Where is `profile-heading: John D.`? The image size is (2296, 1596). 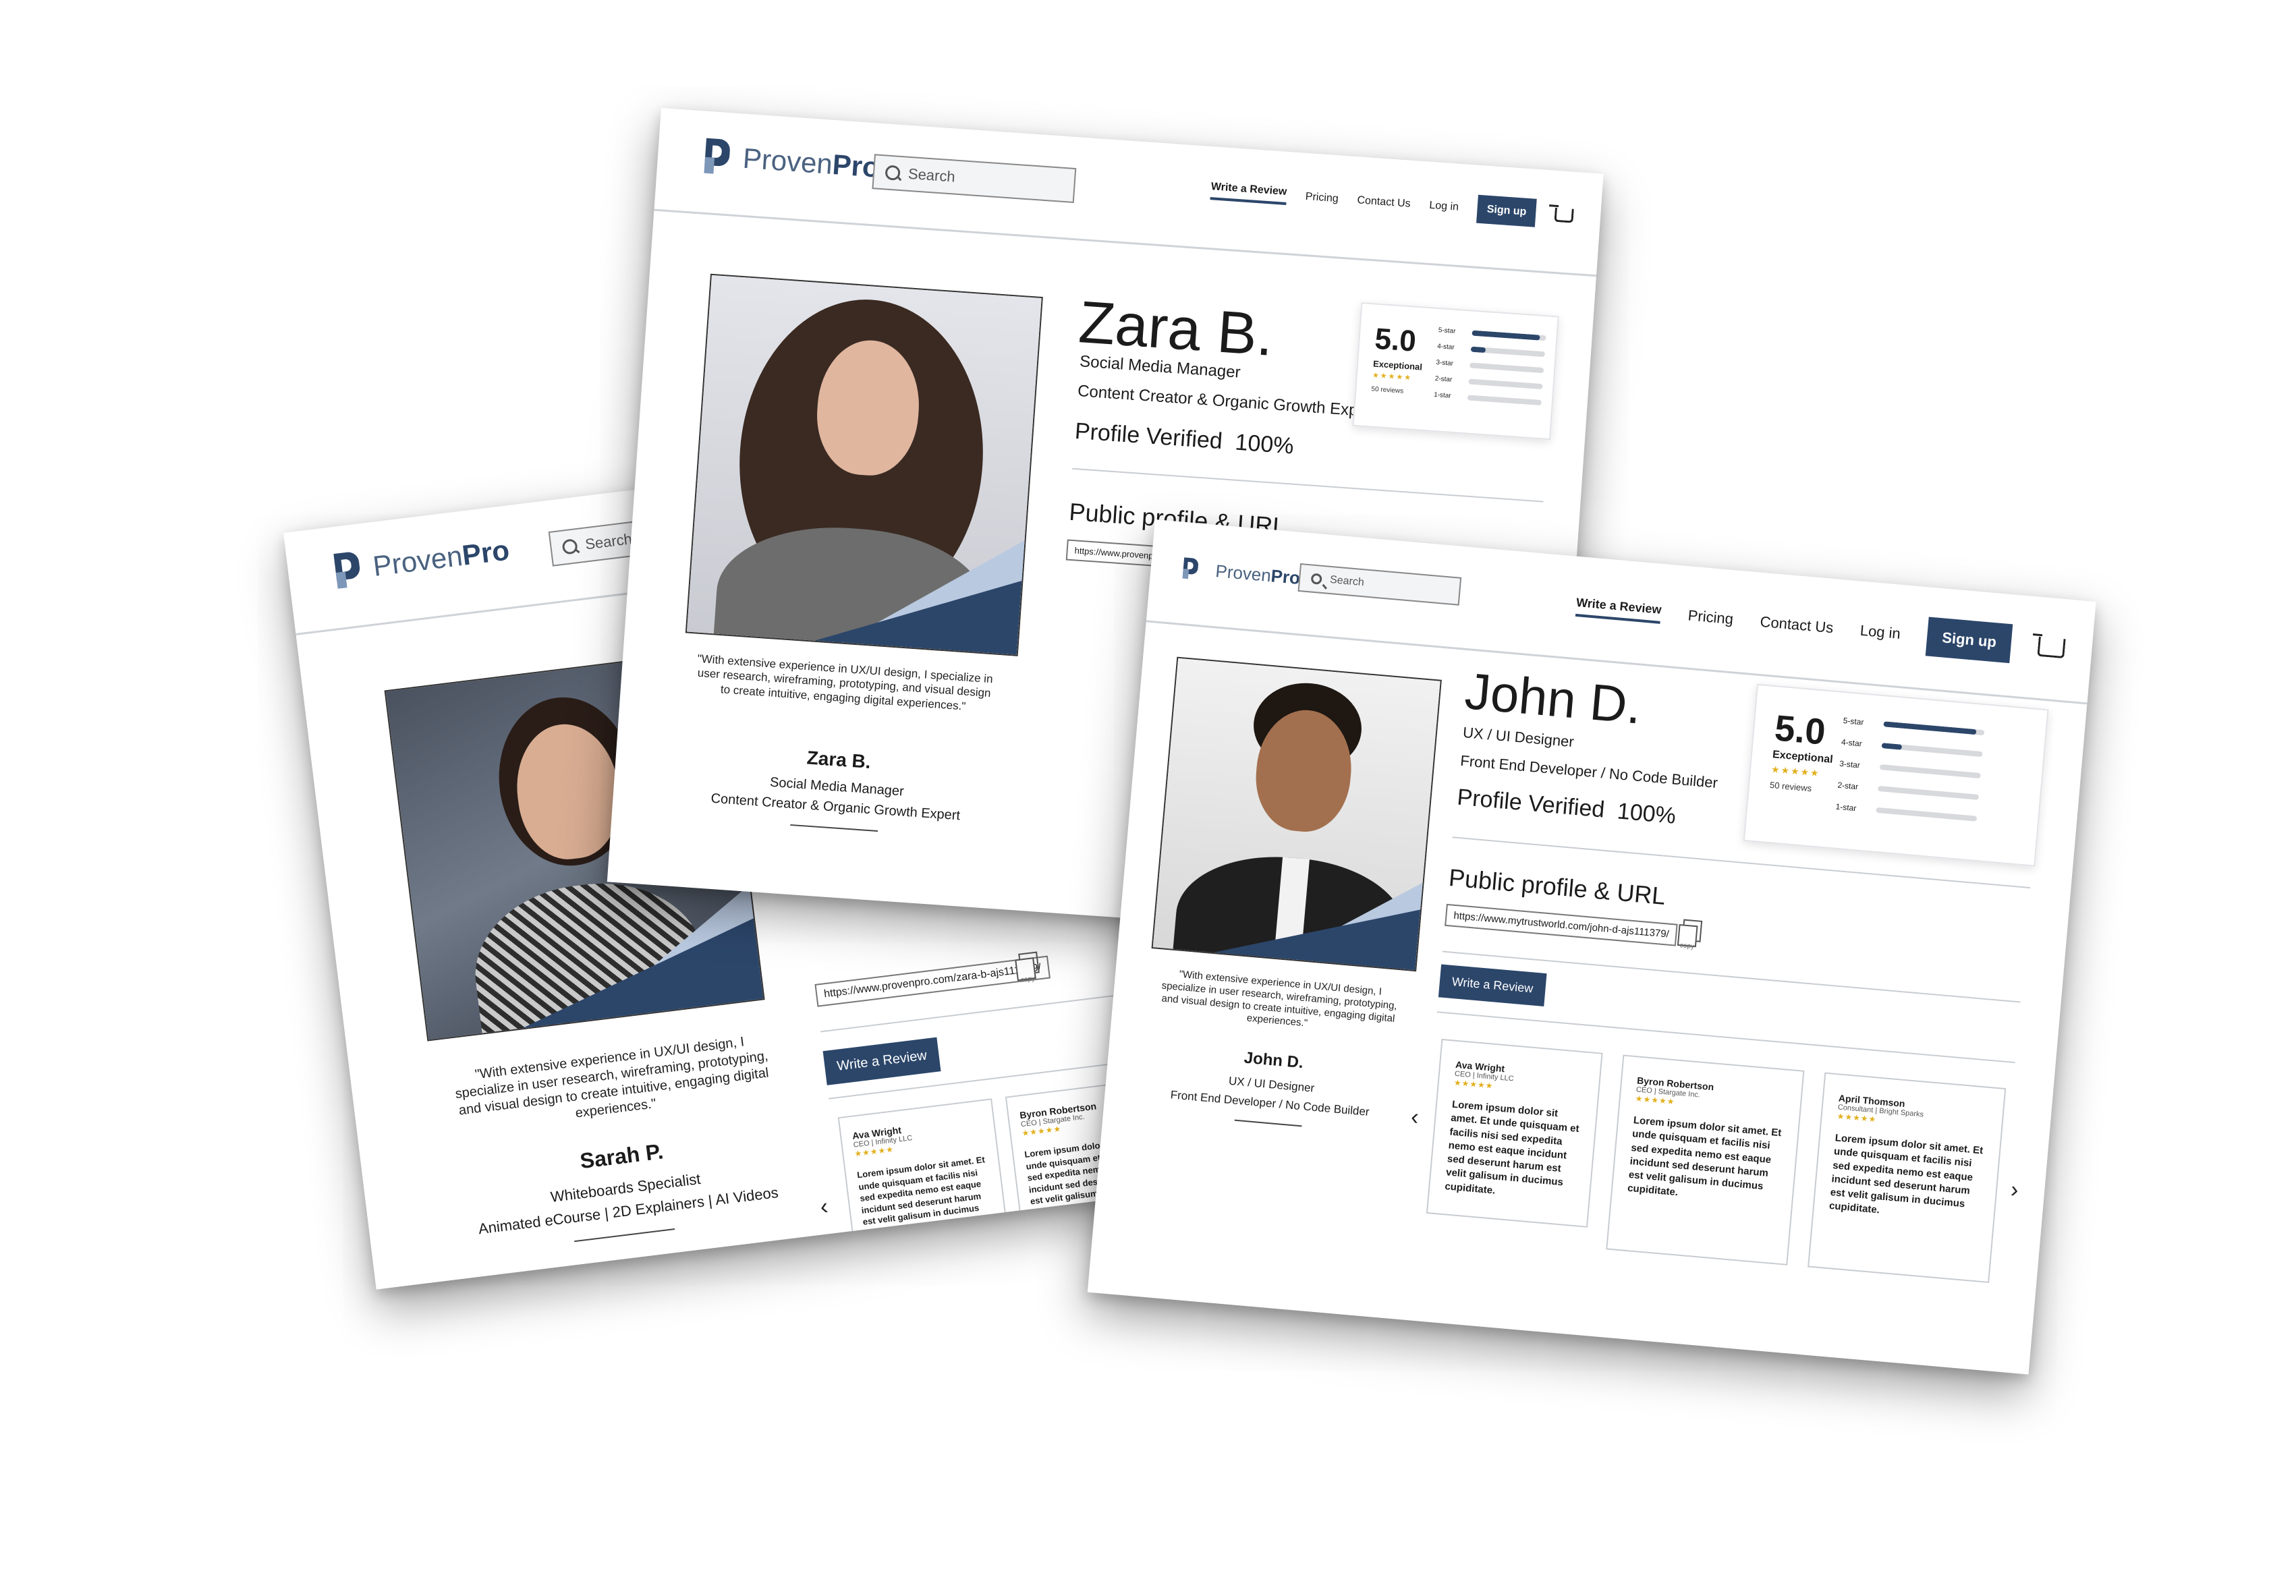 profile-heading: John D. is located at coordinates (1553, 698).